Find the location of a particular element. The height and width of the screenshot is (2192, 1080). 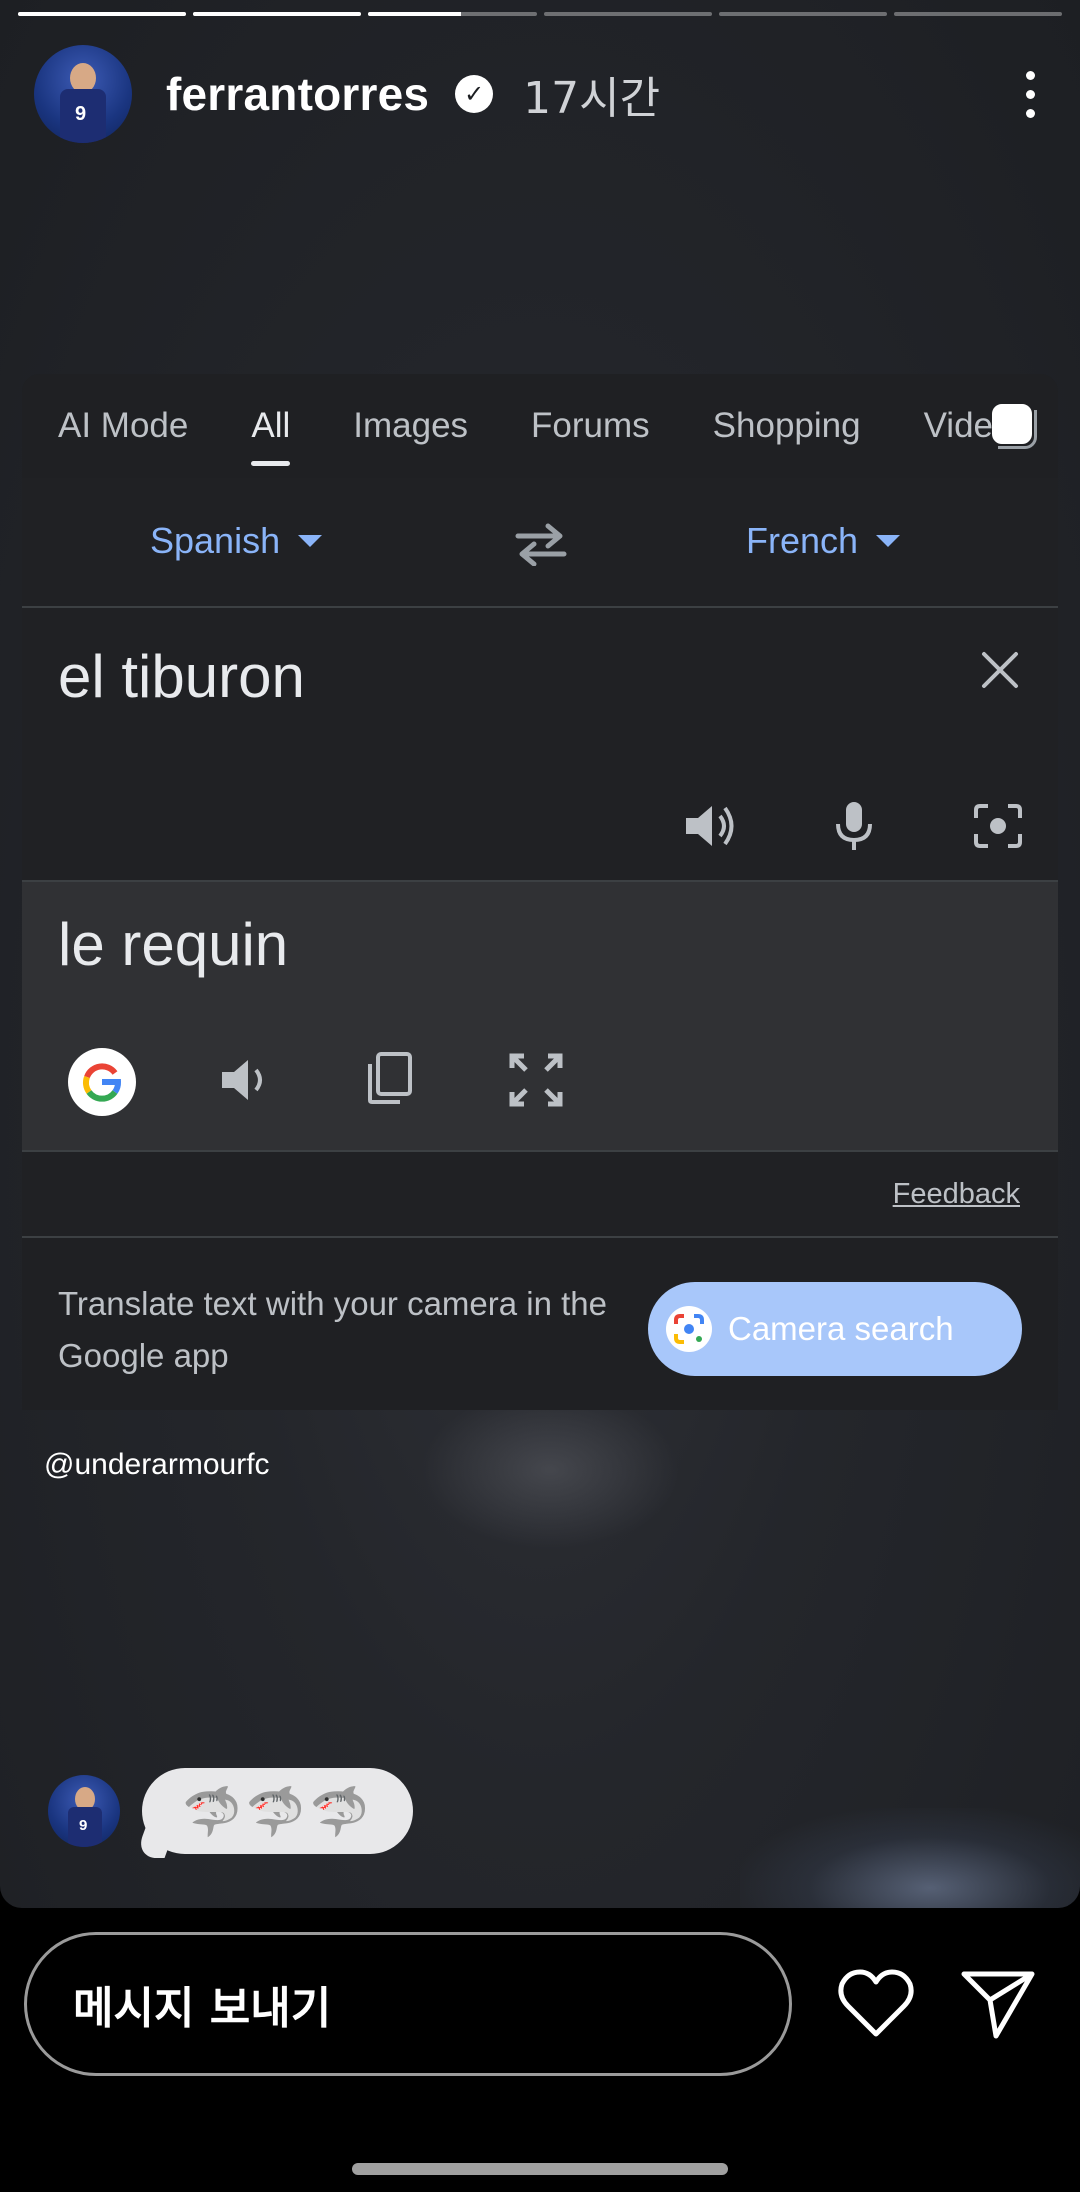

microphone-icon is located at coordinates (854, 826).